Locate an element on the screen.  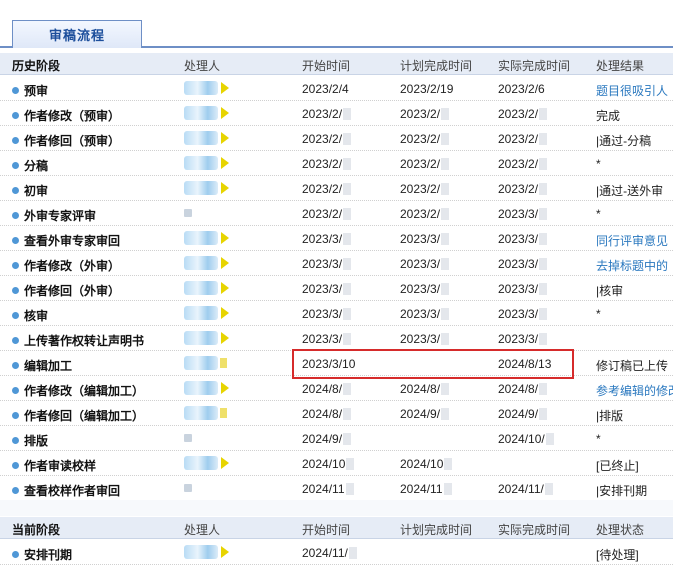
stage-cell: 作者修回（外审） is located at coordinates (66, 290).